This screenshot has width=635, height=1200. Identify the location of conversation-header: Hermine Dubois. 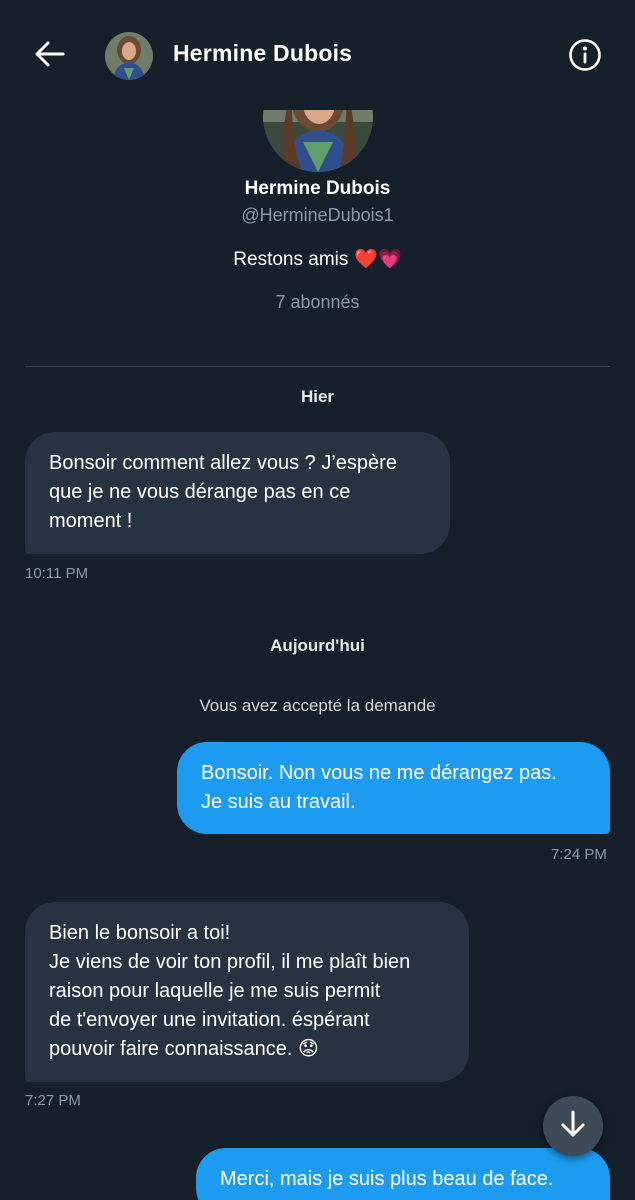
(317, 55).